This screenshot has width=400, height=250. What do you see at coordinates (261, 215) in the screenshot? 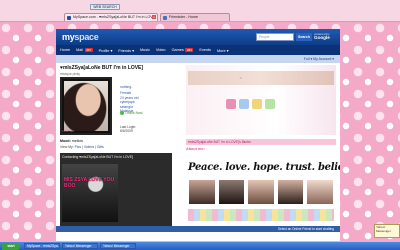
I see `decorative-charm-row` at bounding box center [261, 215].